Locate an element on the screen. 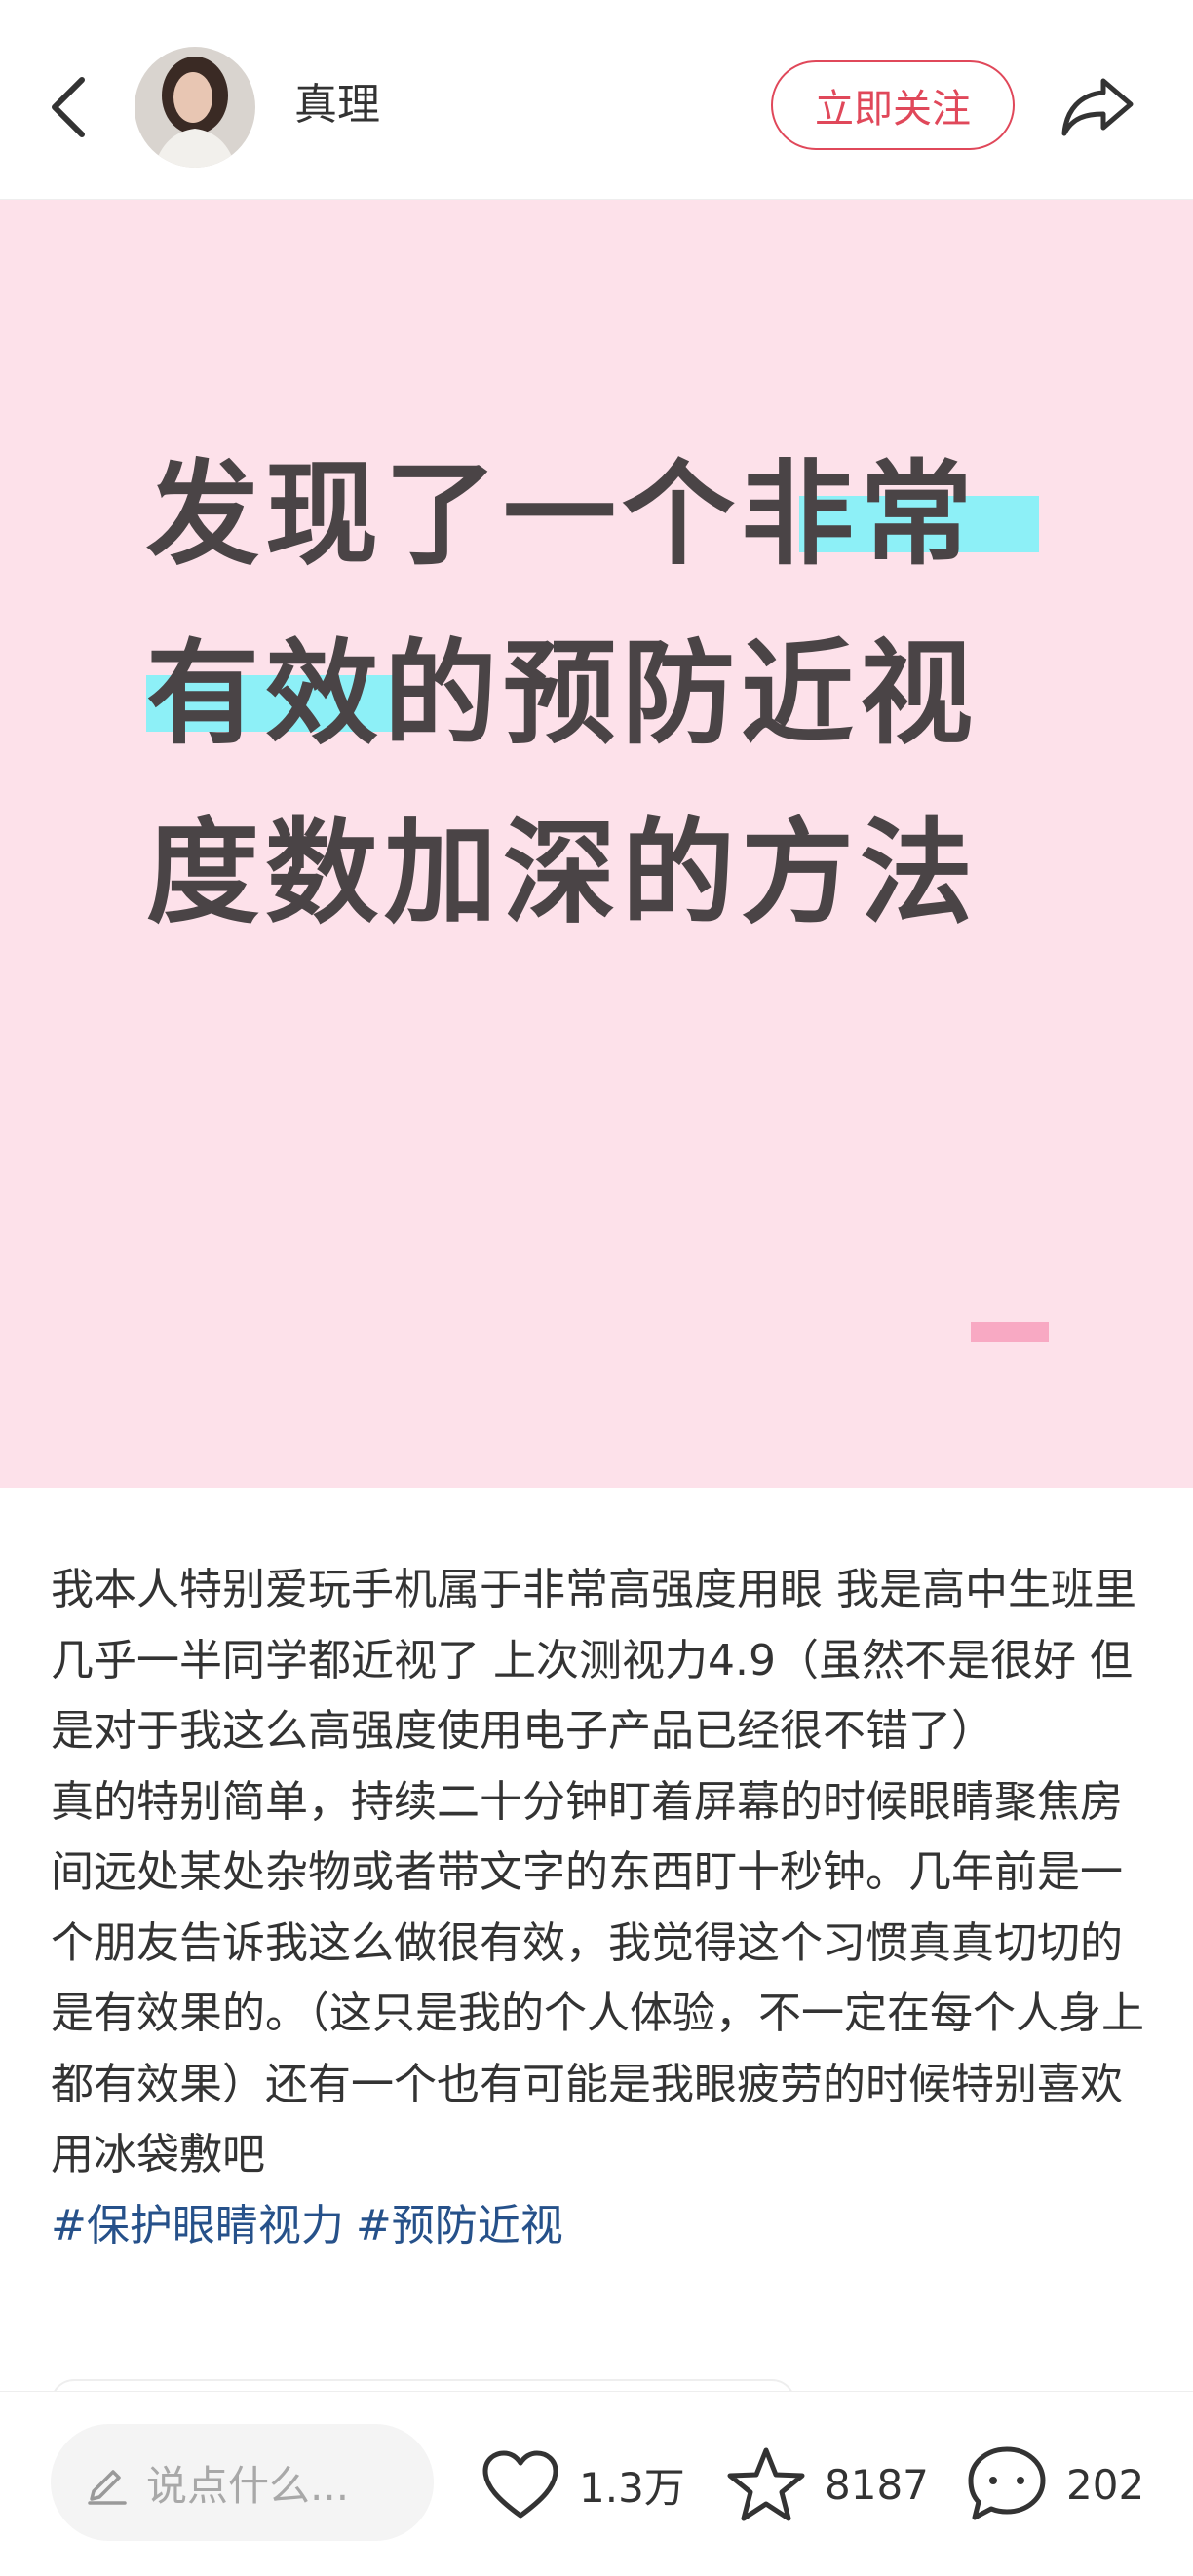 Image resolution: width=1193 pixels, height=2576 pixels. author-name: 真理 is located at coordinates (337, 105).